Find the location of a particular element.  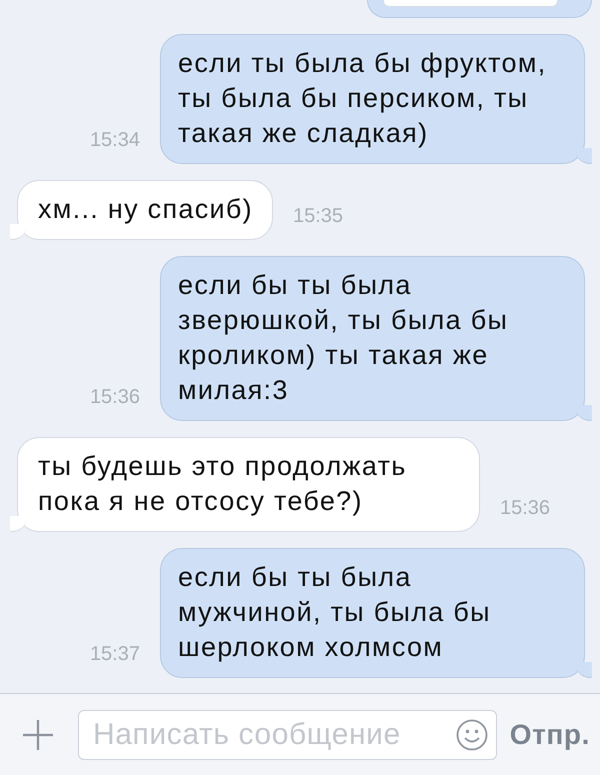

message-text: если ты была бы фруктом, ты была бы персиком, ты такая же сладкая) is located at coordinates (363, 98).